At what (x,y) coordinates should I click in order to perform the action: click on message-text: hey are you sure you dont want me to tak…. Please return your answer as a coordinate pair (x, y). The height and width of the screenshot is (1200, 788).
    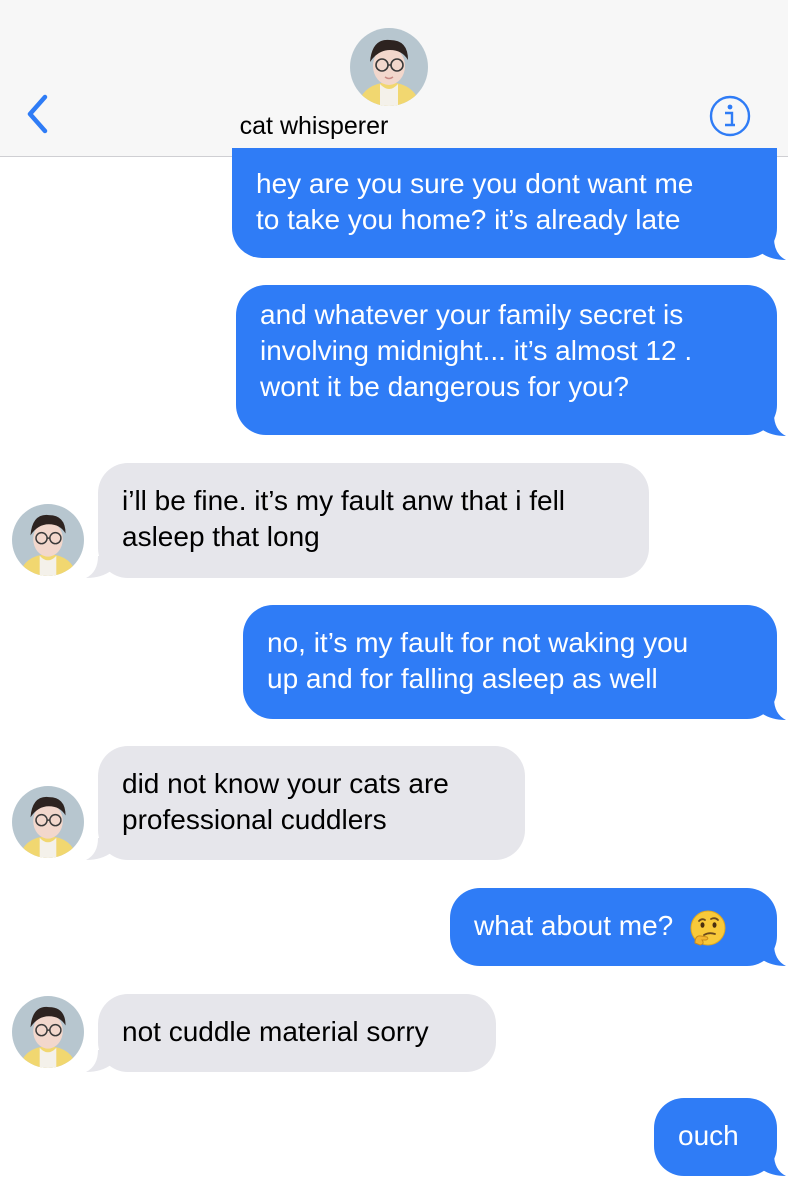
    Looking at the image, I should click on (475, 201).